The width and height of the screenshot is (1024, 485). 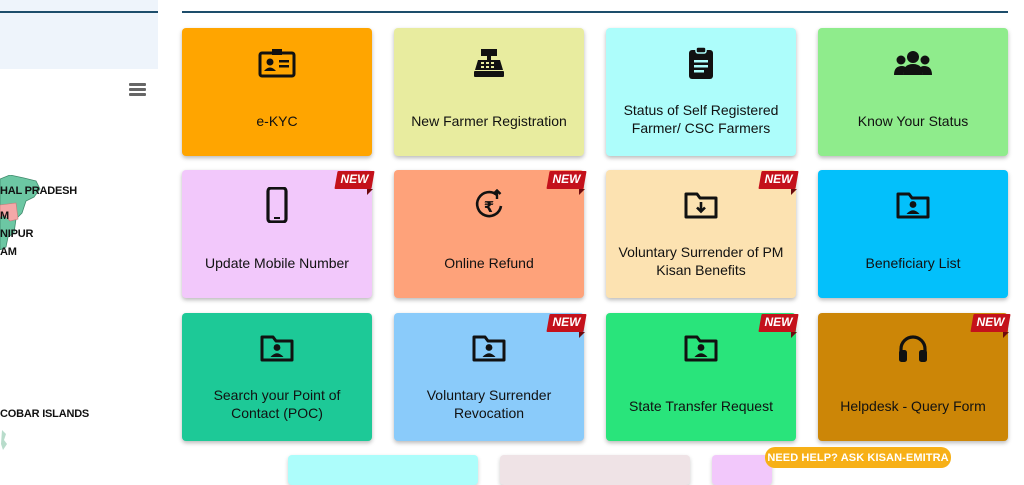 What do you see at coordinates (17, 234) in the screenshot?
I see `map-label-manipur: NIPUR` at bounding box center [17, 234].